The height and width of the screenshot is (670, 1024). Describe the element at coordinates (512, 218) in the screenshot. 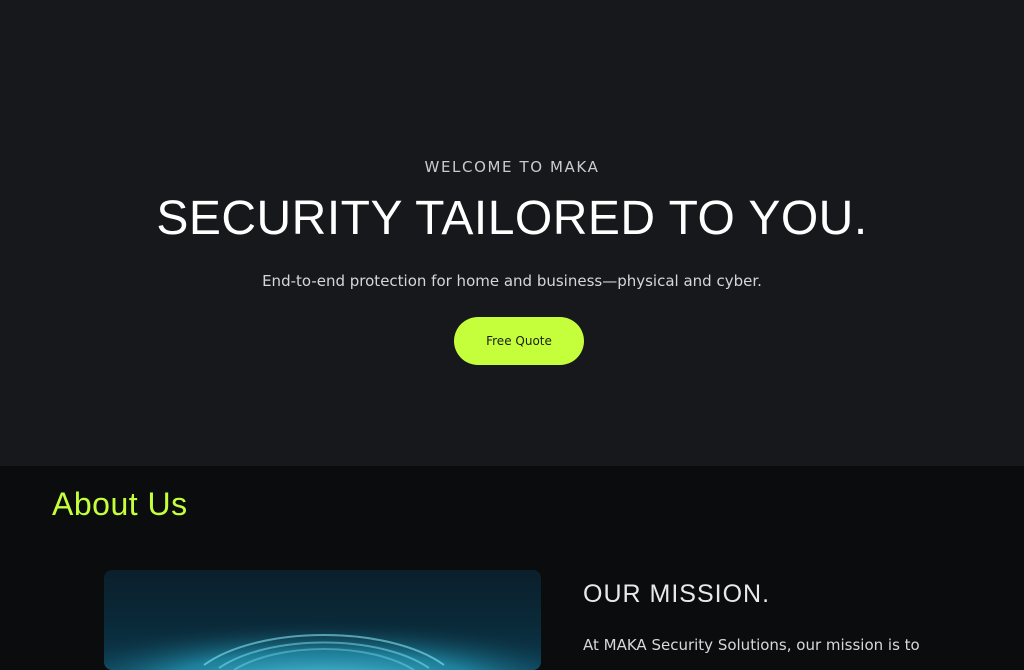

I see `hero-title: SECURITY TAILORED TO YOU.` at that location.